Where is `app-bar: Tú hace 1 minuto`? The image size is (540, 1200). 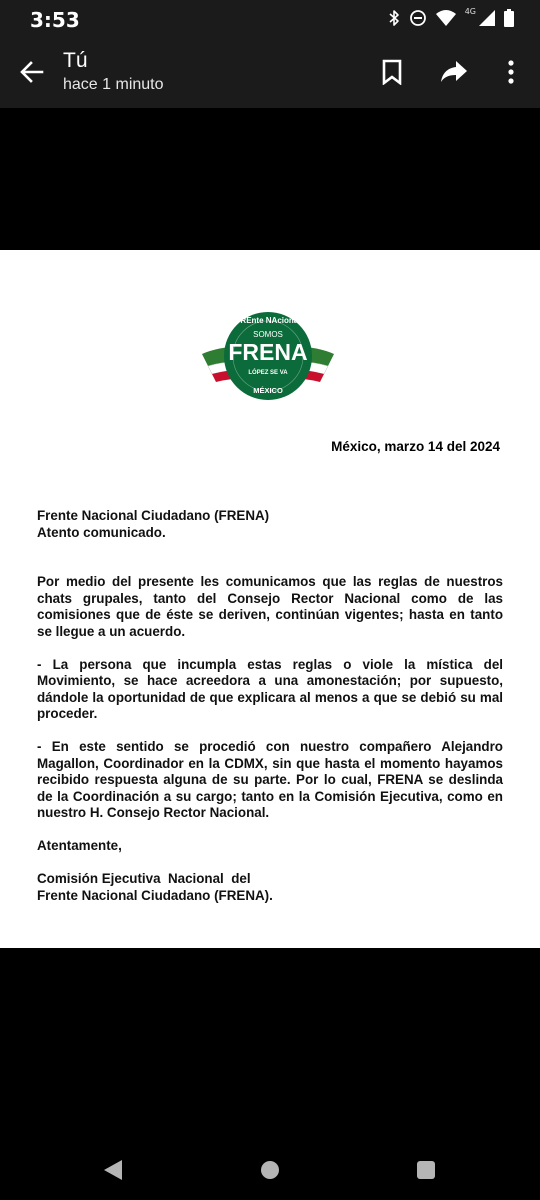 app-bar: Tú hace 1 minuto is located at coordinates (270, 72).